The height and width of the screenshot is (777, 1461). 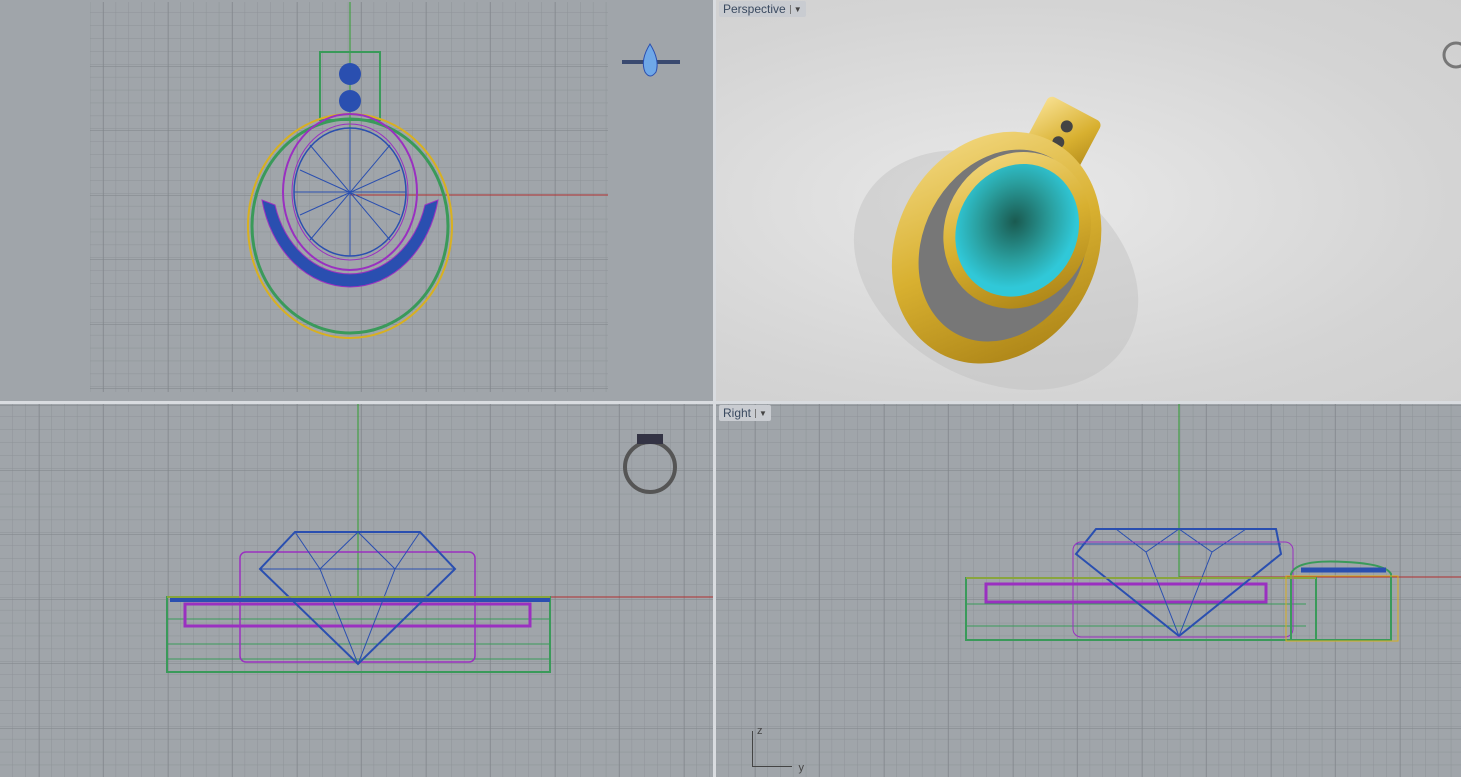 I want to click on axis-y-label: y, so click(x=801, y=768).